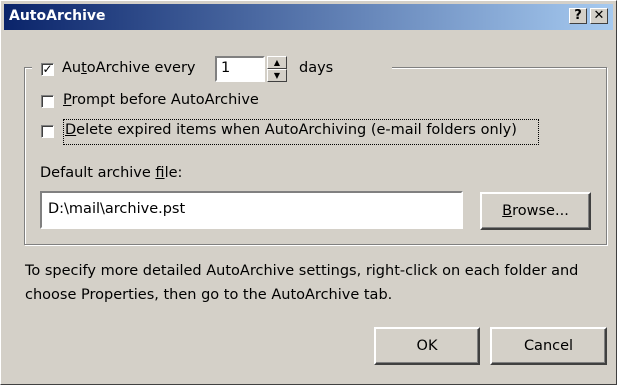  What do you see at coordinates (277, 62) in the screenshot?
I see `spin-up-button: ▲` at bounding box center [277, 62].